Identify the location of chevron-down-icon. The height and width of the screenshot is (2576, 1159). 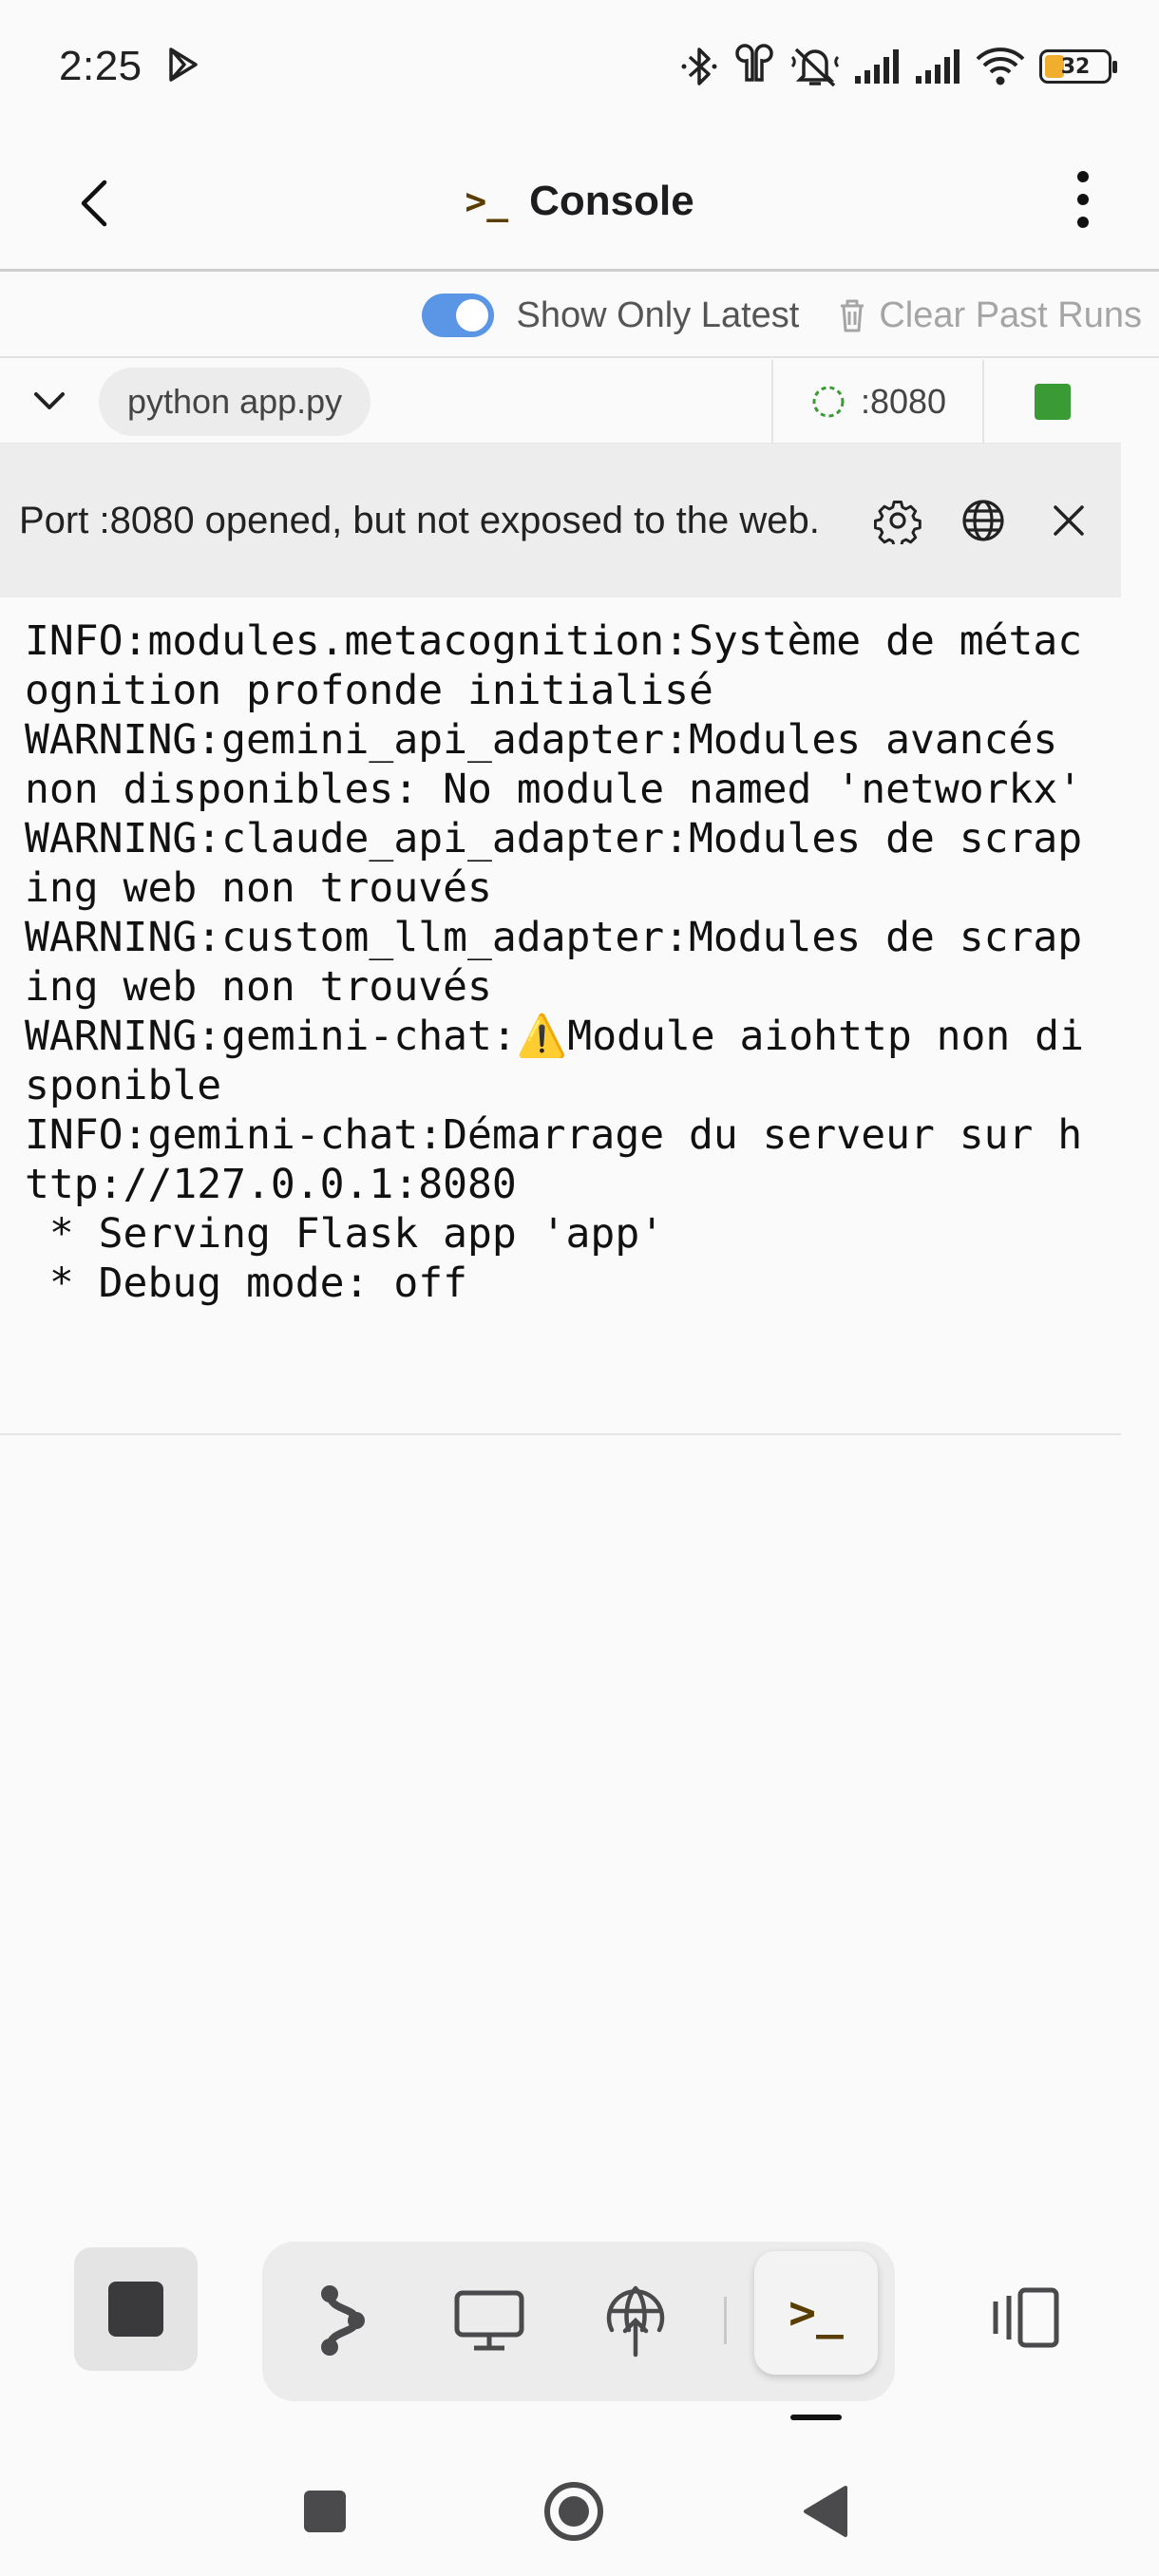
(49, 400).